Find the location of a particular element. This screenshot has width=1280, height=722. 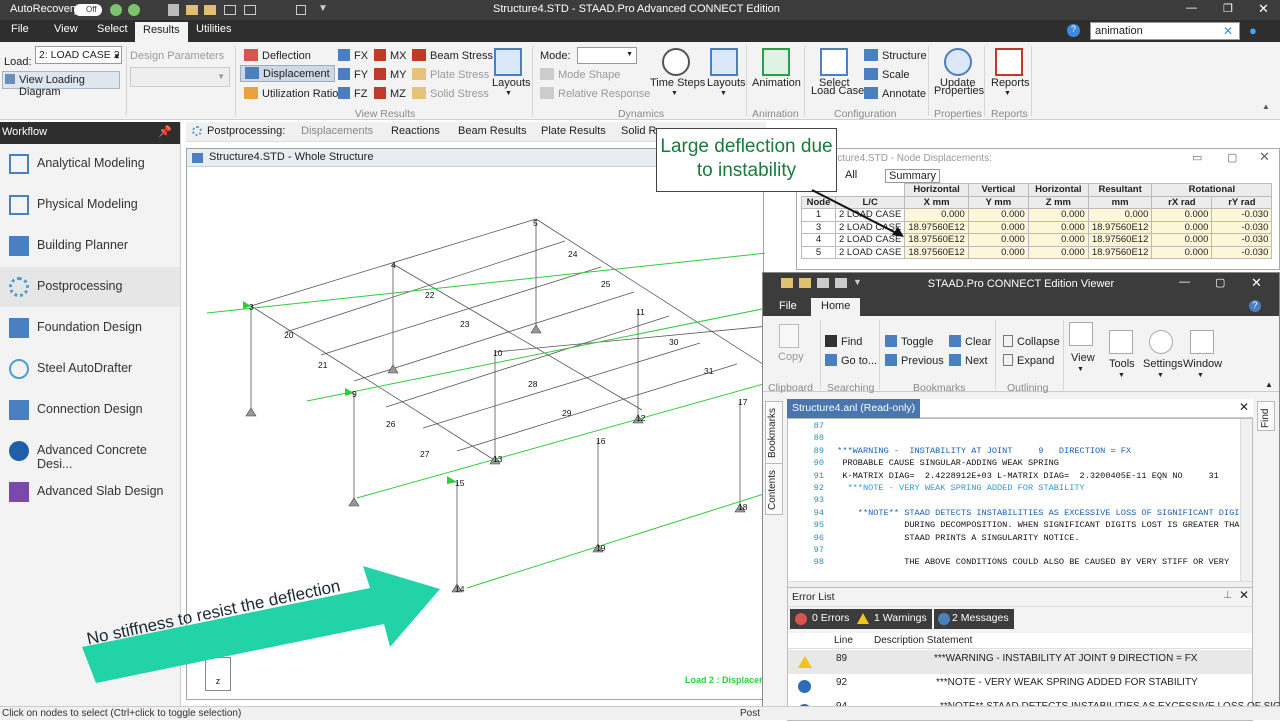

mx-button: MX is located at coordinates (390, 55).